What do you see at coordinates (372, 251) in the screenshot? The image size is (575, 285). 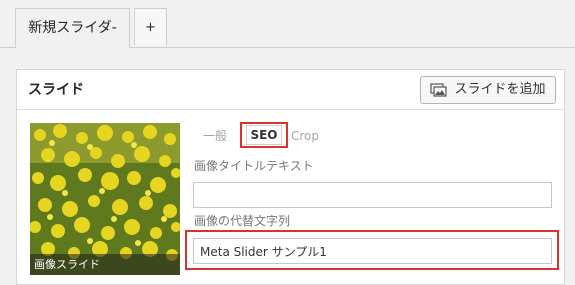 I see `alt-text-input` at bounding box center [372, 251].